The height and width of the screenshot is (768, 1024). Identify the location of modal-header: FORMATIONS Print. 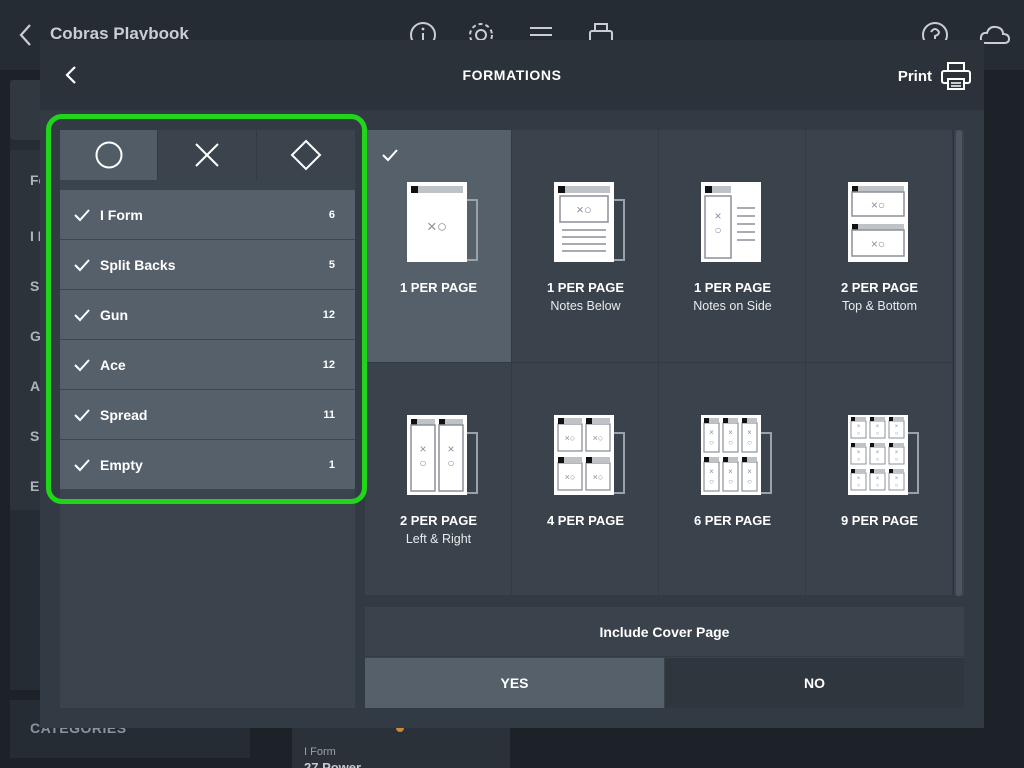
(512, 75).